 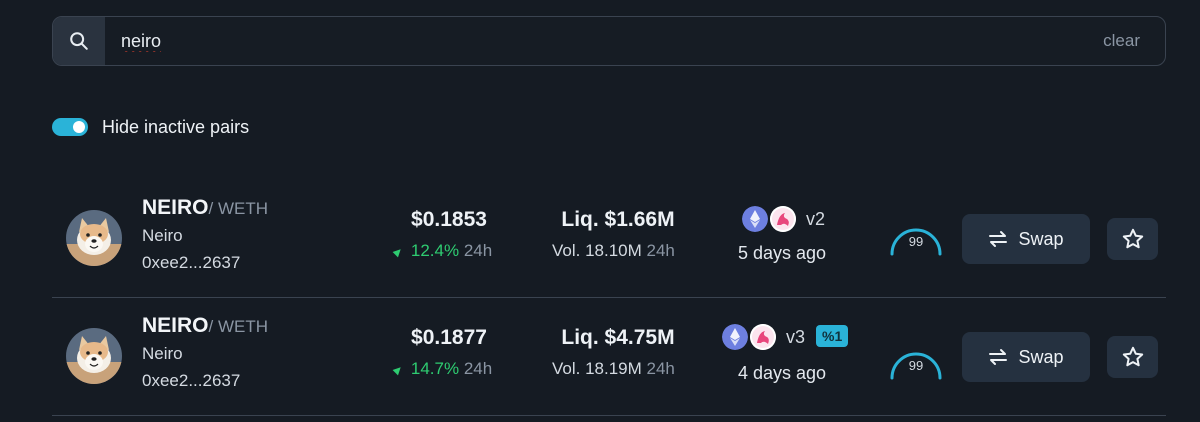 I want to click on token-price: $0.1853, so click(x=449, y=219).